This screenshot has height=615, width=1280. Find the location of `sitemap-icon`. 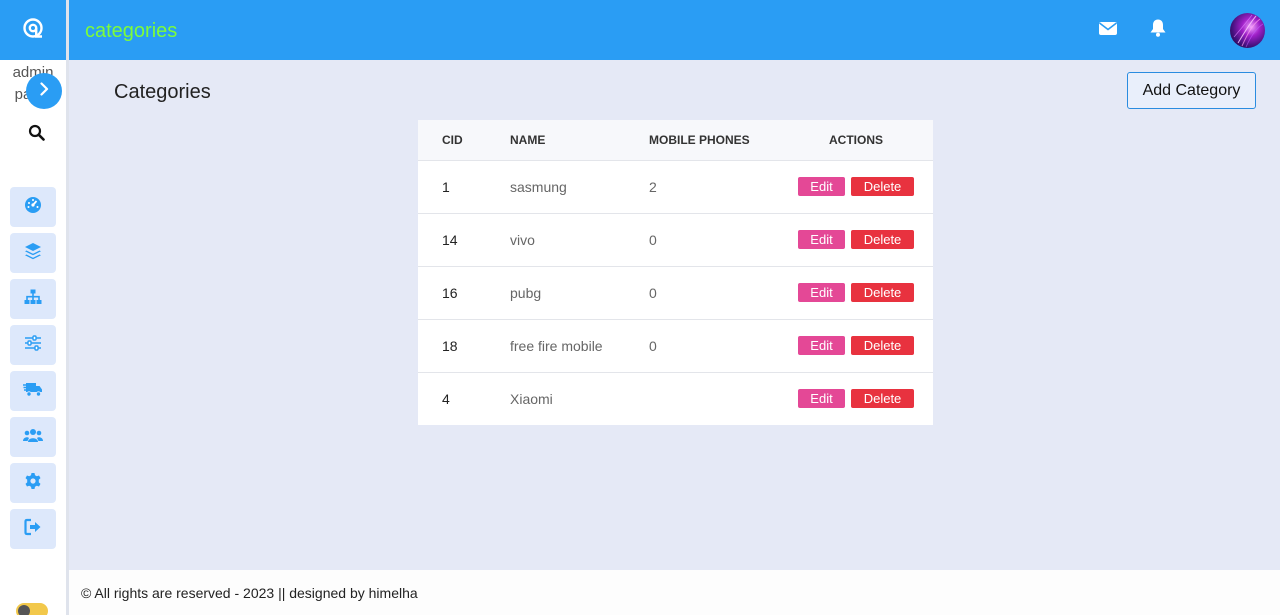

sitemap-icon is located at coordinates (33, 299).